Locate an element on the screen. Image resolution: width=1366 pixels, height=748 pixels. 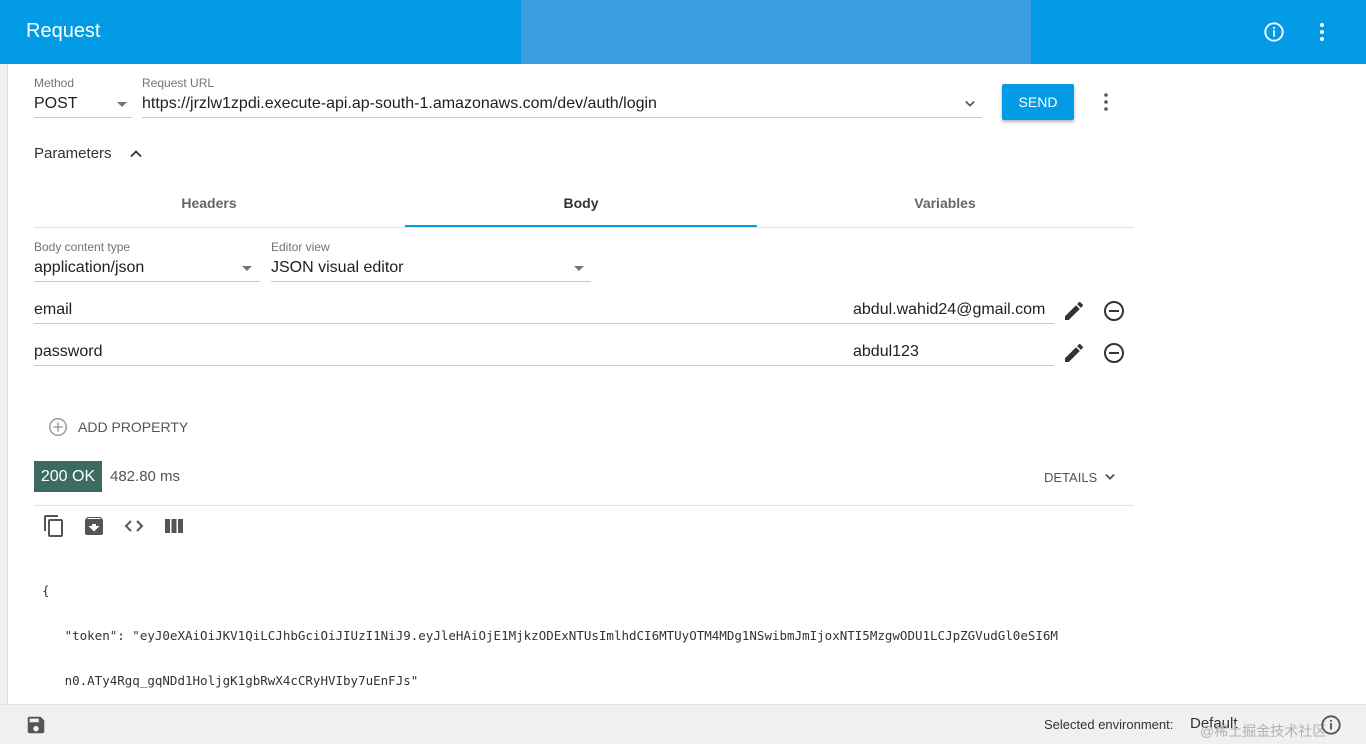
app-bar: Request is located at coordinates (683, 32).